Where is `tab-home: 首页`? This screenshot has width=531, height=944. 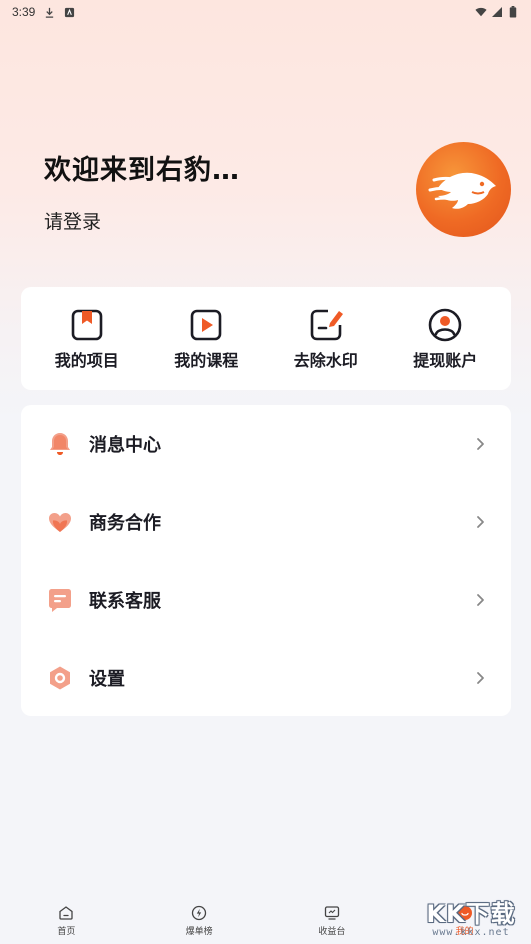 tab-home: 首页 is located at coordinates (66, 921).